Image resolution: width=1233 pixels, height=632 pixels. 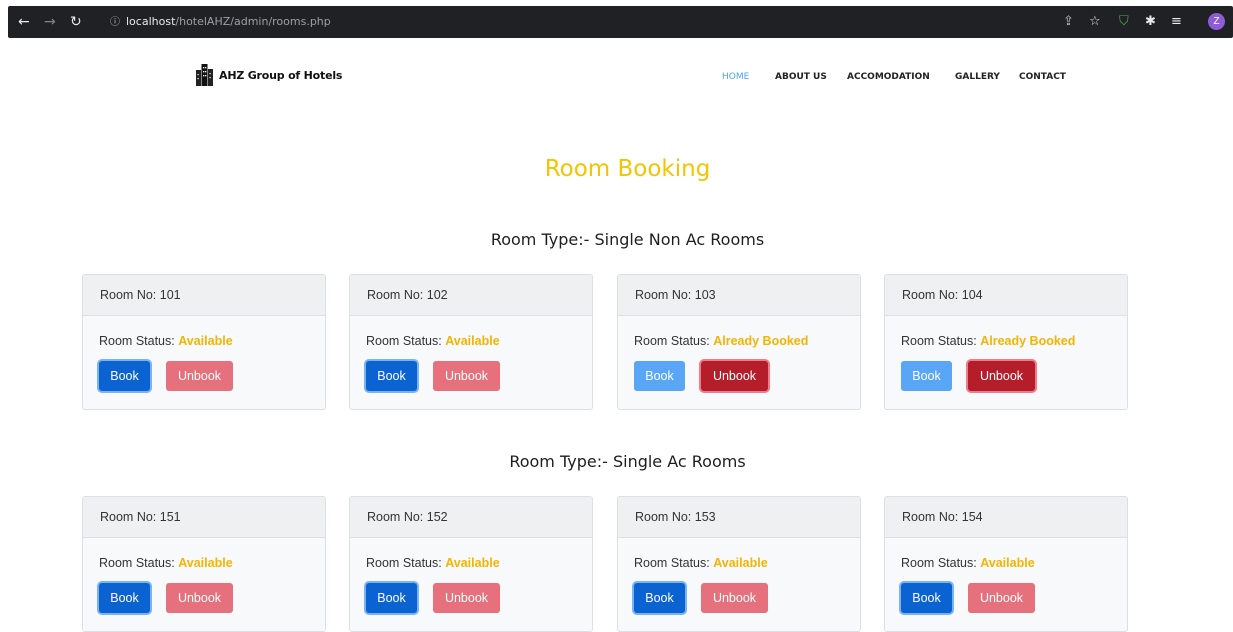 What do you see at coordinates (1150, 22) in the screenshot?
I see `extensions-puzzle-icon: ✱` at bounding box center [1150, 22].